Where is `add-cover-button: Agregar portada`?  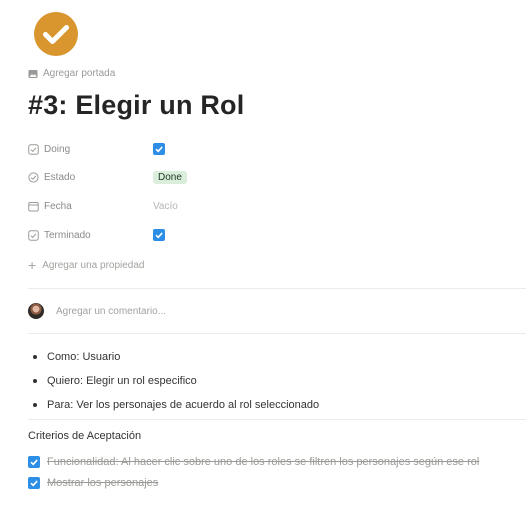 add-cover-button: Agregar portada is located at coordinates (71, 73).